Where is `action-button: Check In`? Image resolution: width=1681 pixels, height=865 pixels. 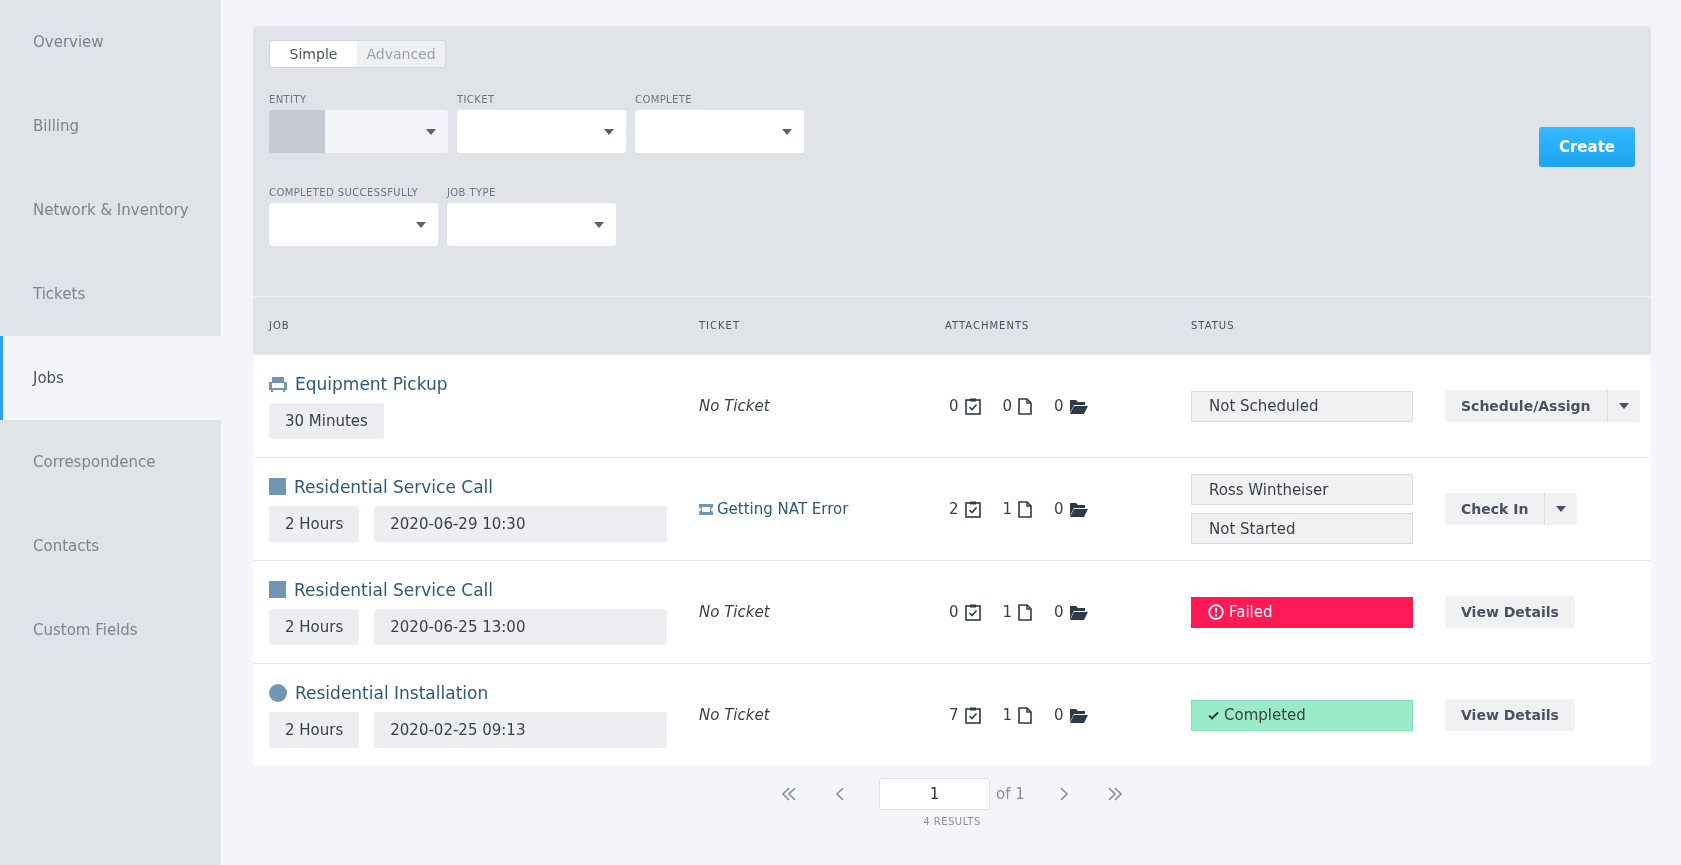 action-button: Check In is located at coordinates (1495, 509).